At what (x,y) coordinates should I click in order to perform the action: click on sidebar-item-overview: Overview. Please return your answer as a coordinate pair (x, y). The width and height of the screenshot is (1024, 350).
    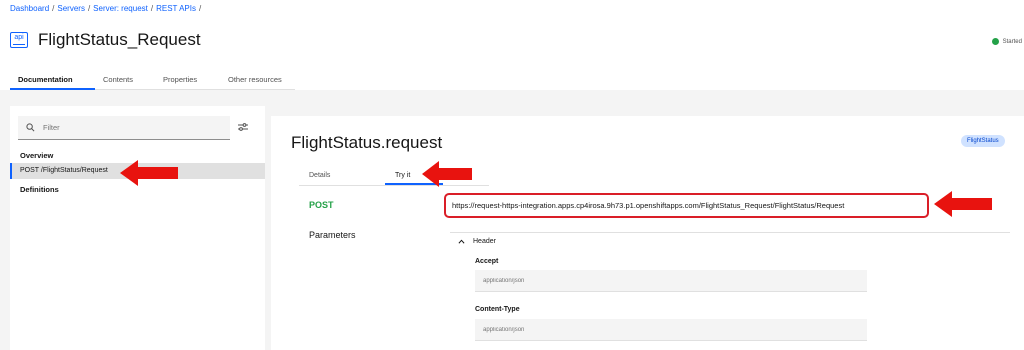
    Looking at the image, I should click on (36, 155).